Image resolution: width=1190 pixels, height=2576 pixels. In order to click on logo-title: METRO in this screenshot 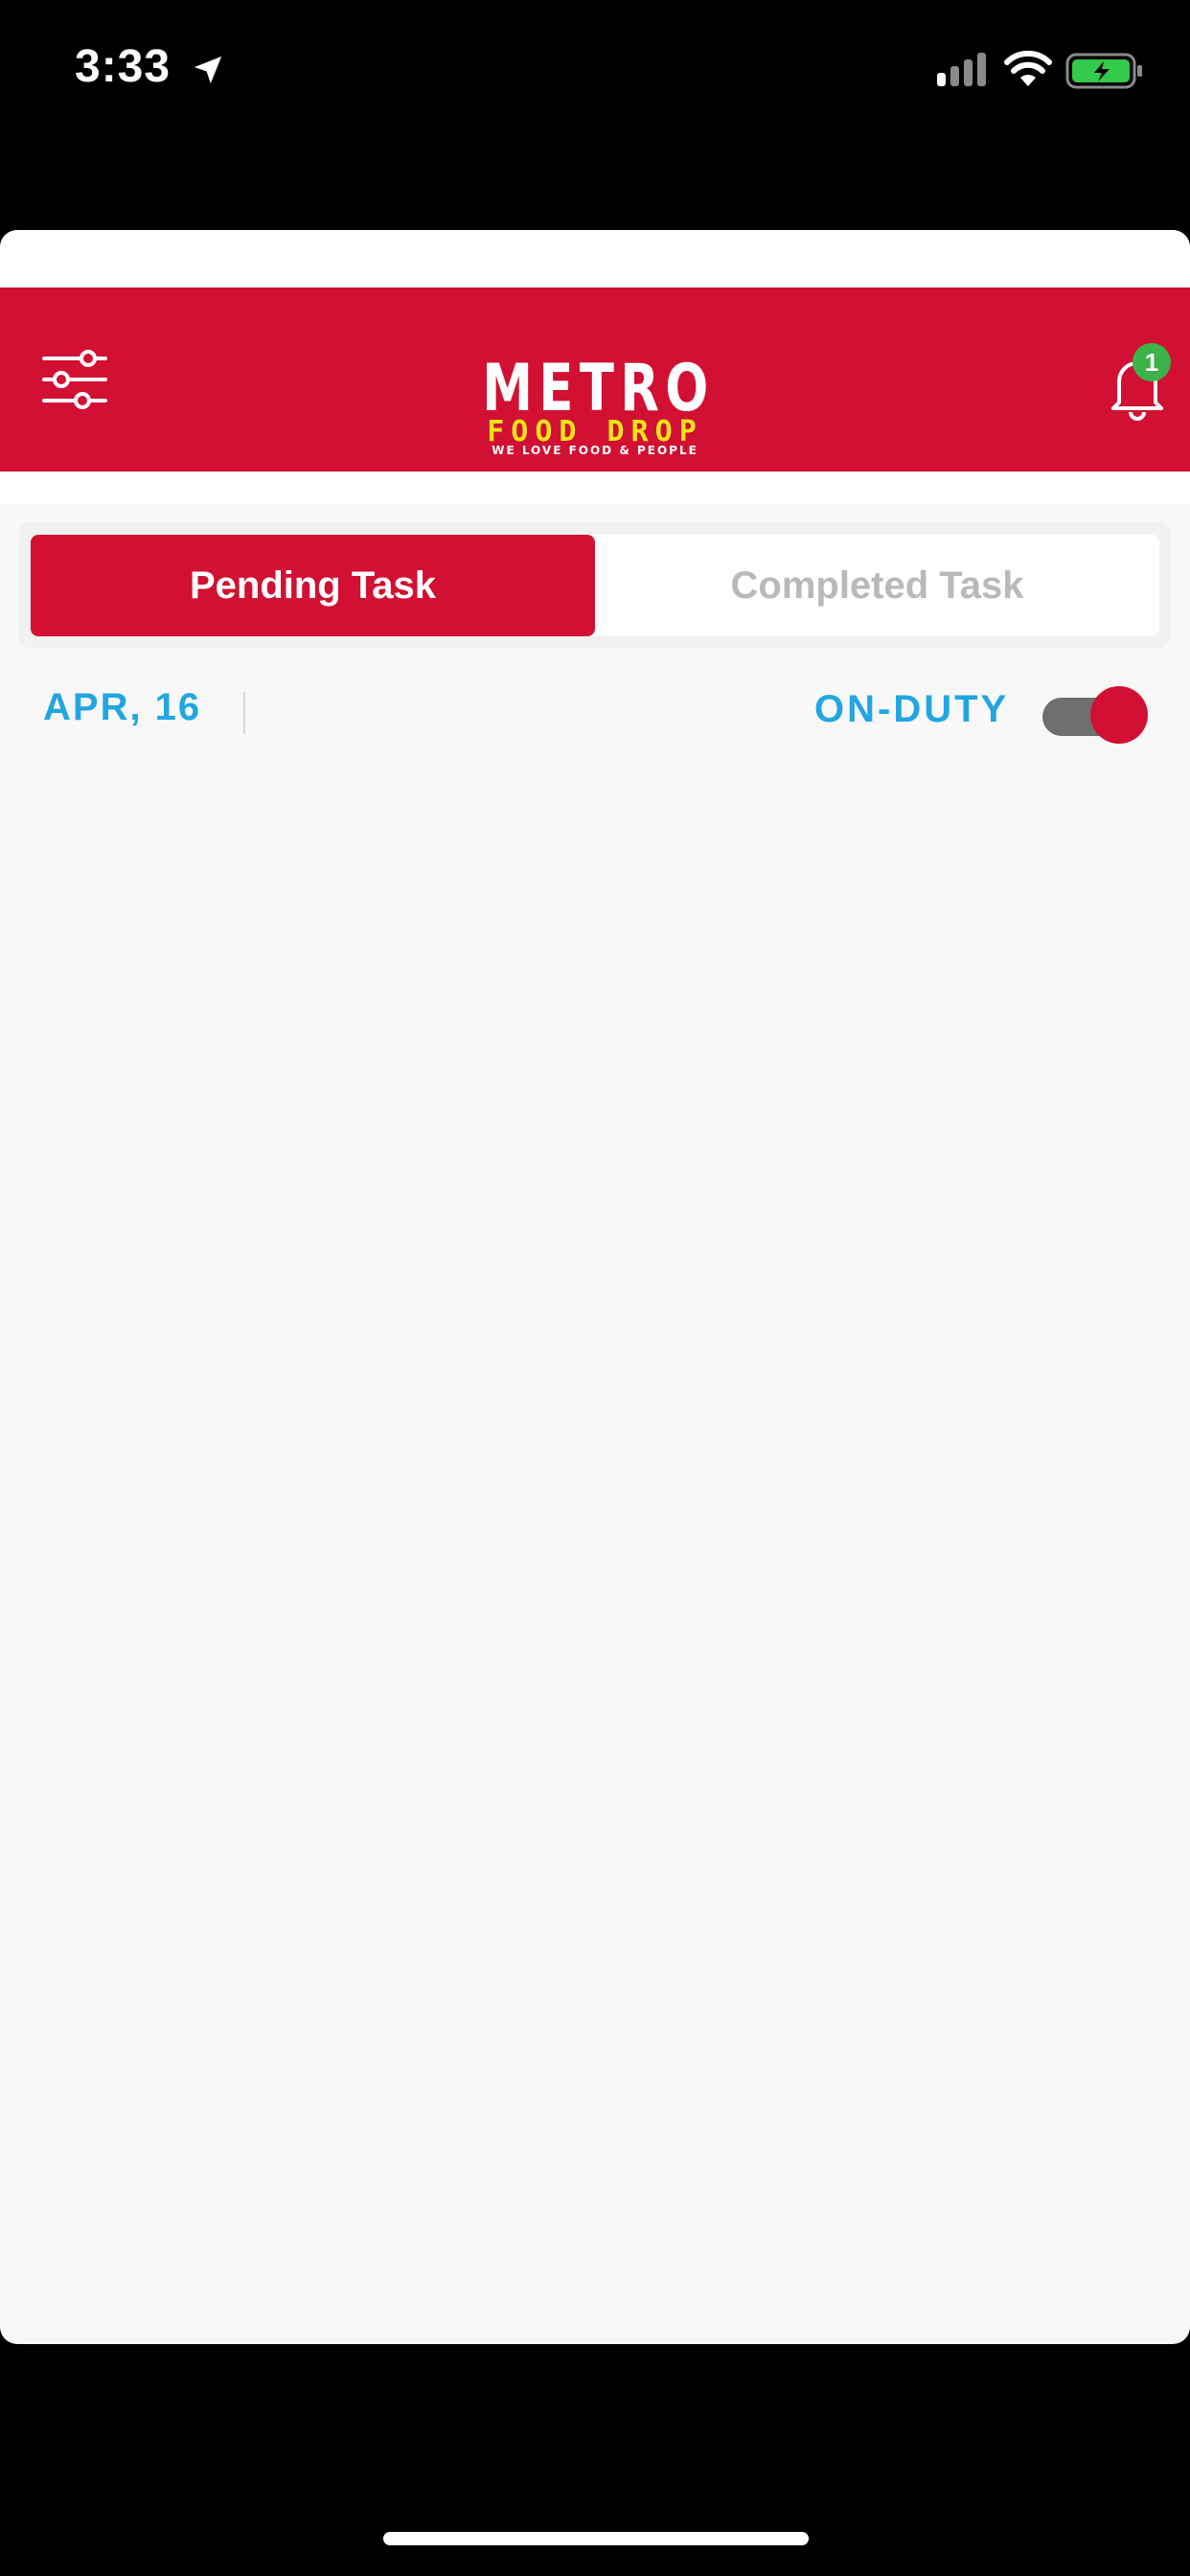, I will do `click(599, 388)`.